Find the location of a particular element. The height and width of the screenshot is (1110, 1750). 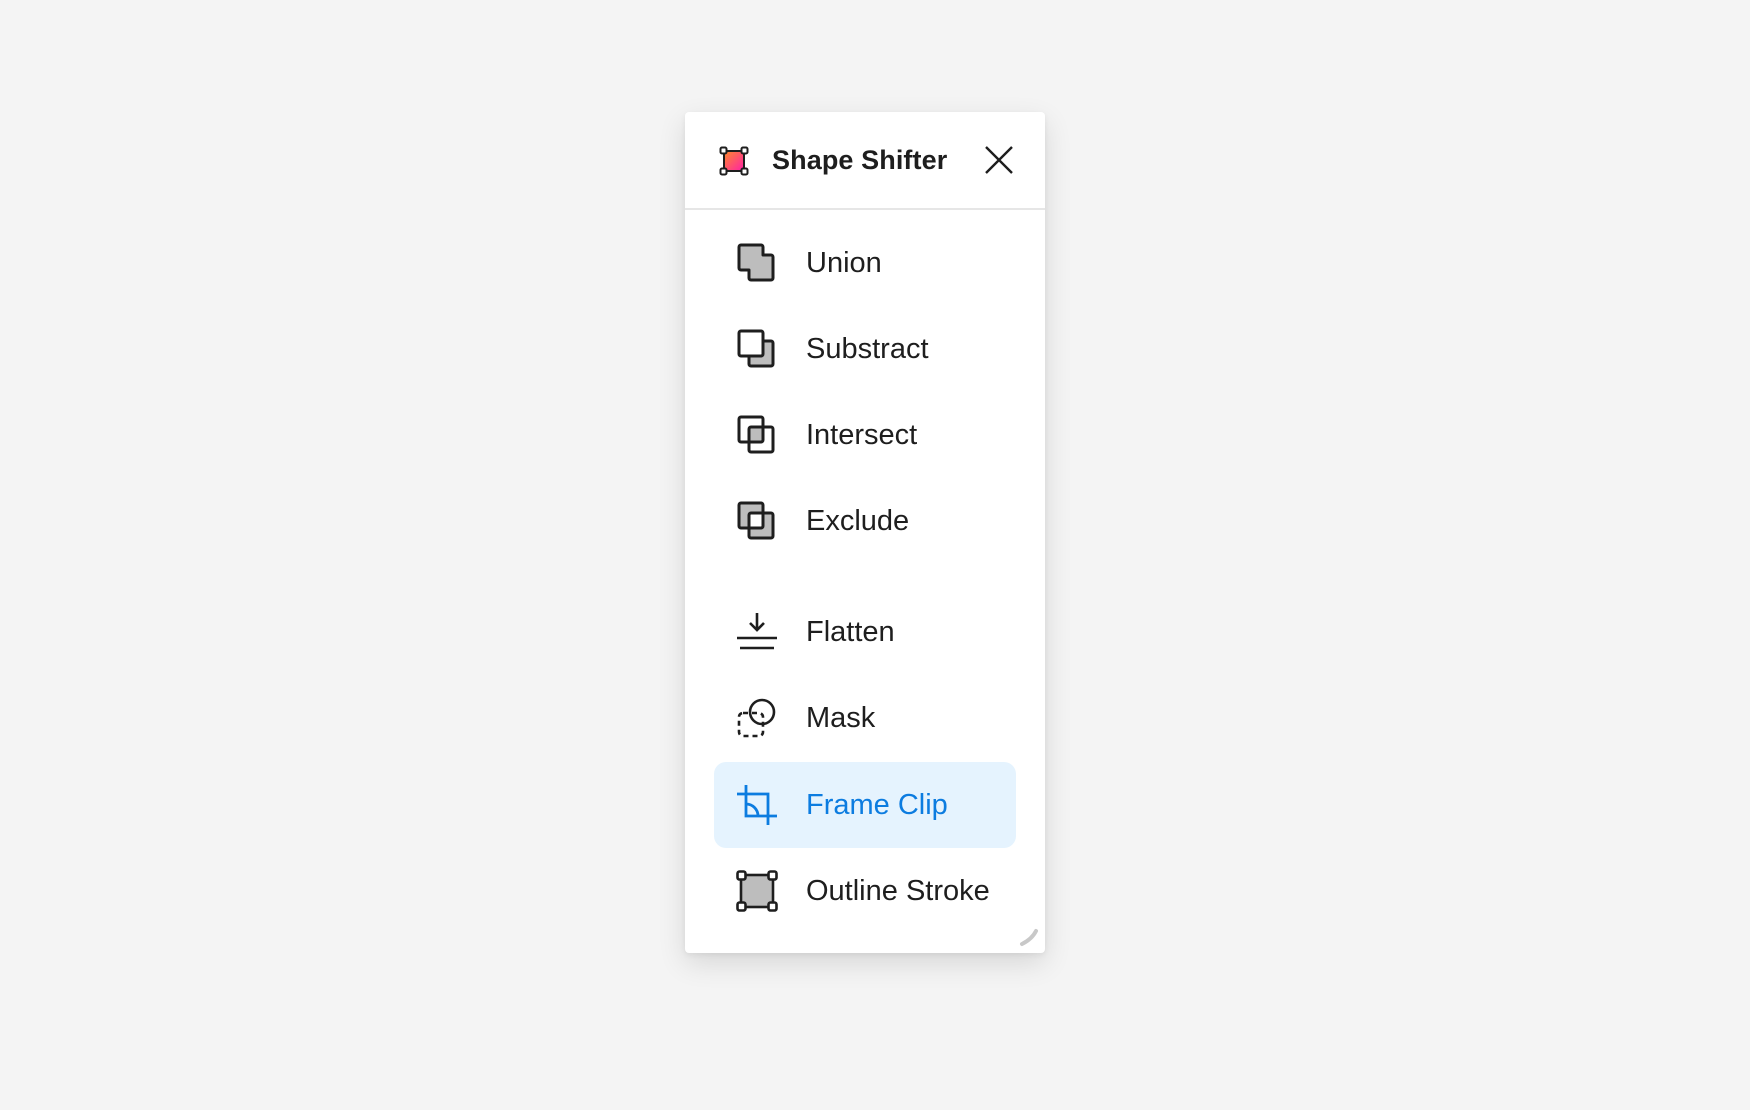

union-icon is located at coordinates (756, 262).